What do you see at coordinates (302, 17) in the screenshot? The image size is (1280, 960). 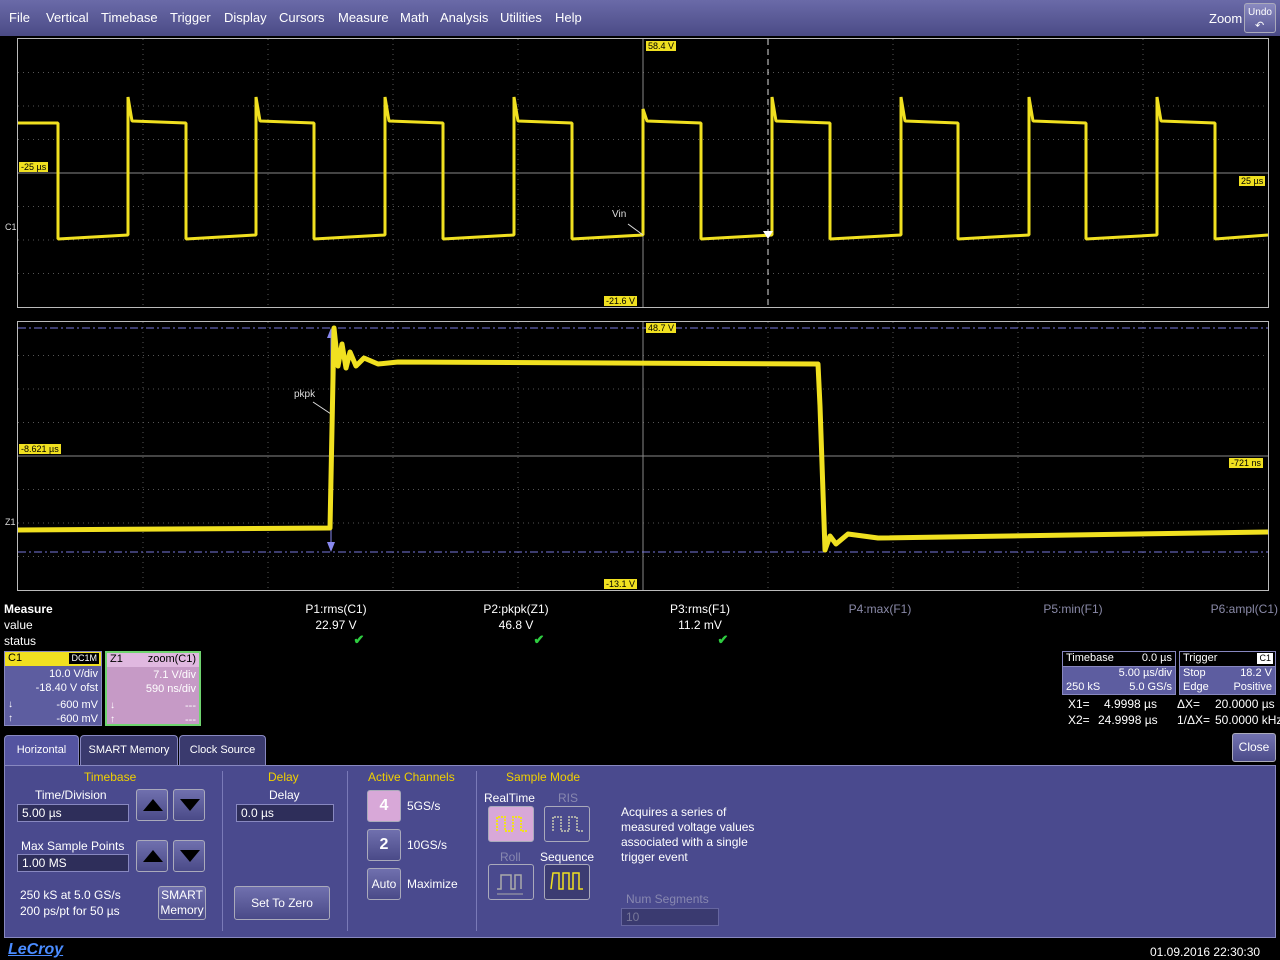 I see `menu-cursors: Cursors` at bounding box center [302, 17].